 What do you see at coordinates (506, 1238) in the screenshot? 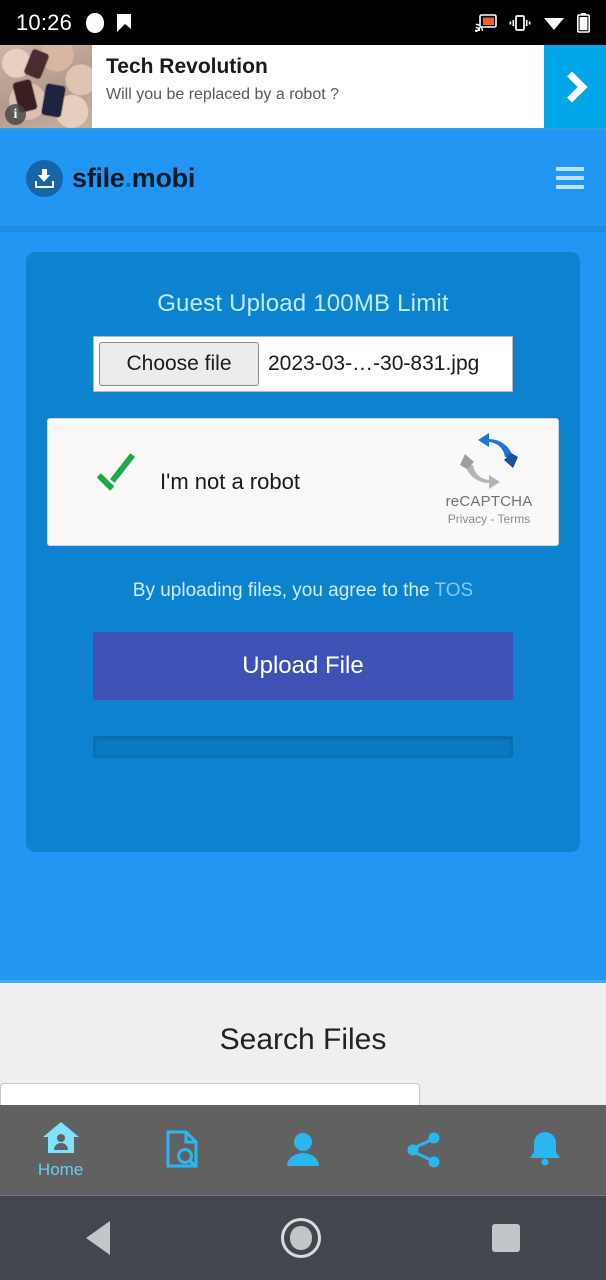
I see `recents-square-icon` at bounding box center [506, 1238].